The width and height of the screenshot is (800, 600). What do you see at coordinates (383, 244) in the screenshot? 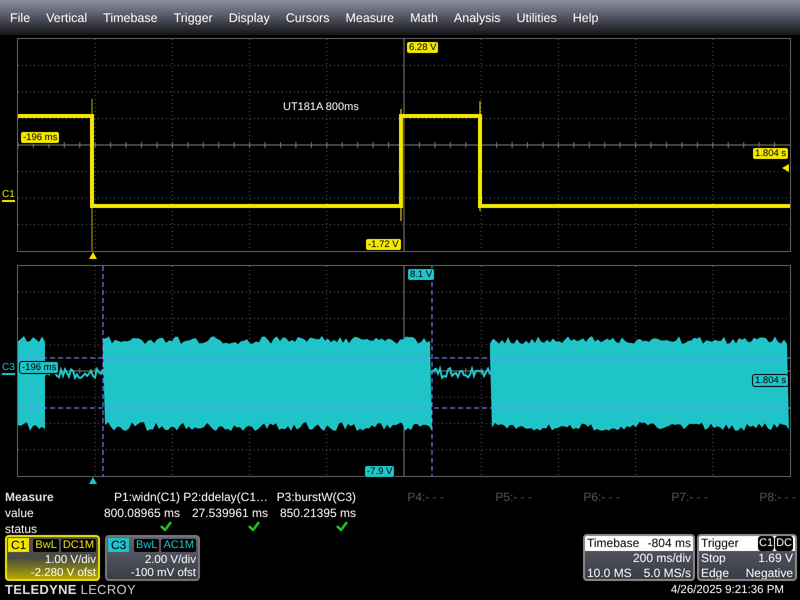
I see `cursor-readout: -1.72 V` at bounding box center [383, 244].